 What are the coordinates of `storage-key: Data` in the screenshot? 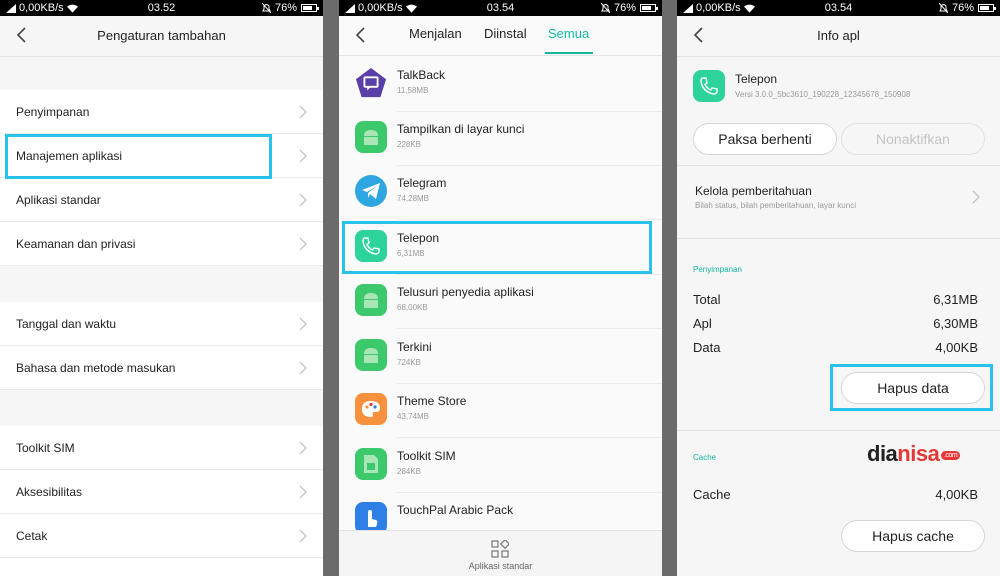 It's located at (707, 347).